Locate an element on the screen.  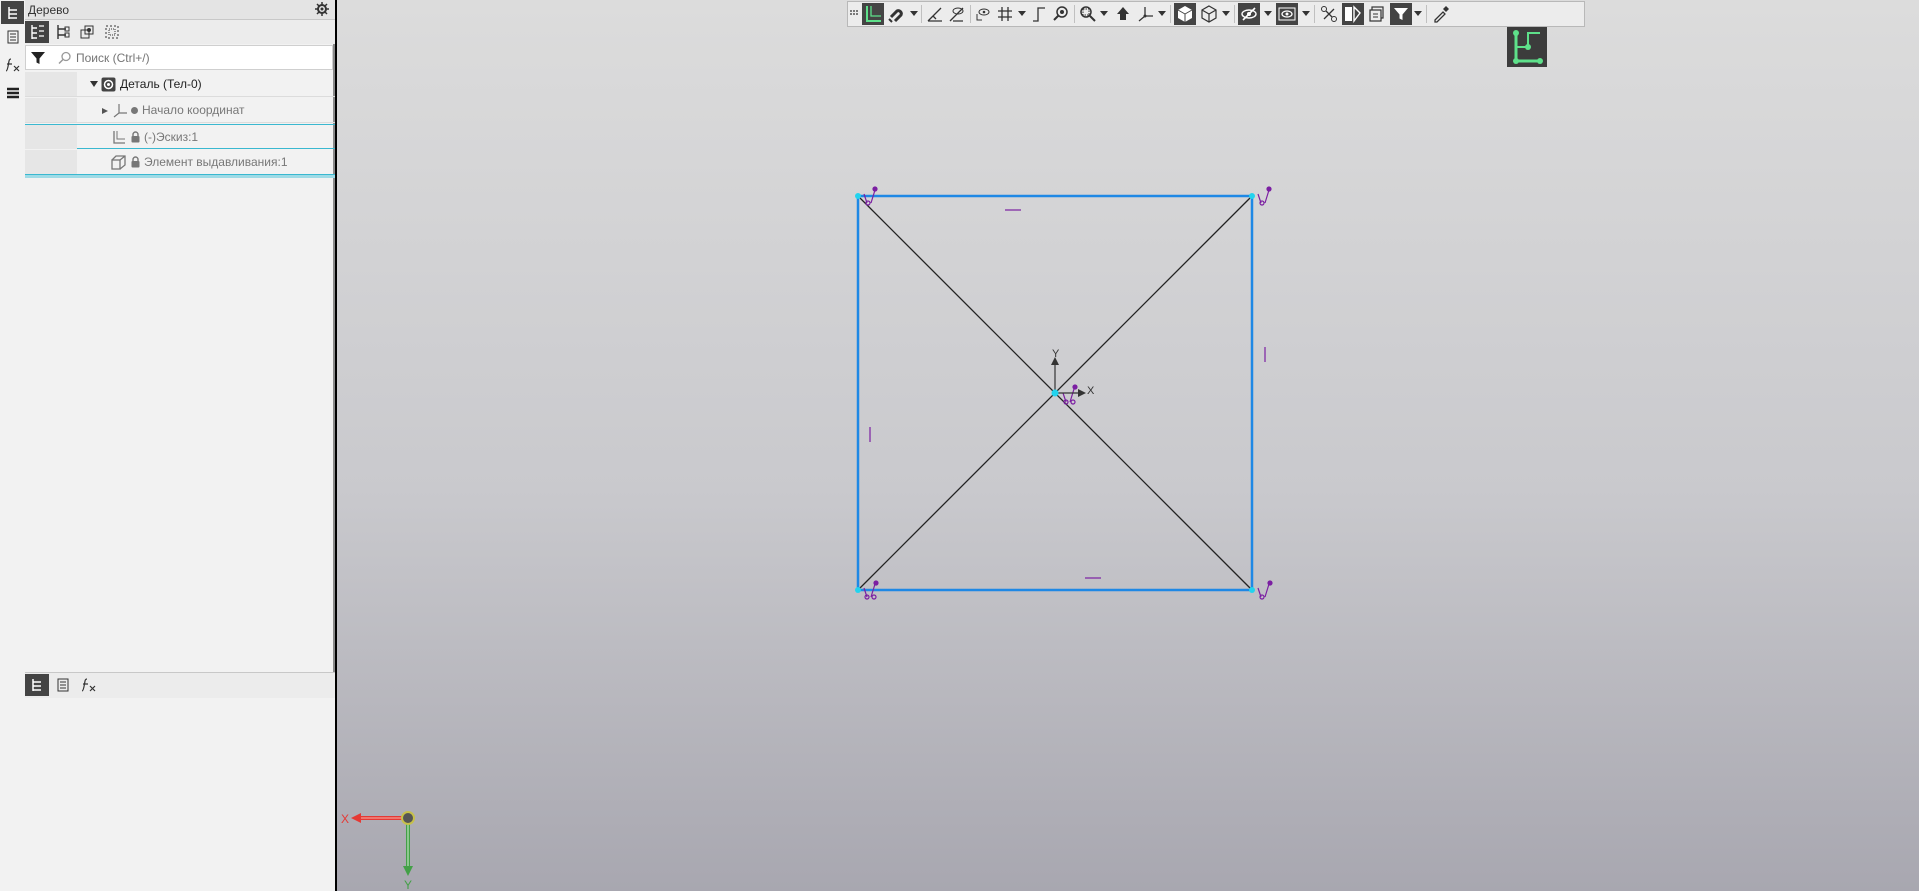
tab-variables is located at coordinates (89, 685).